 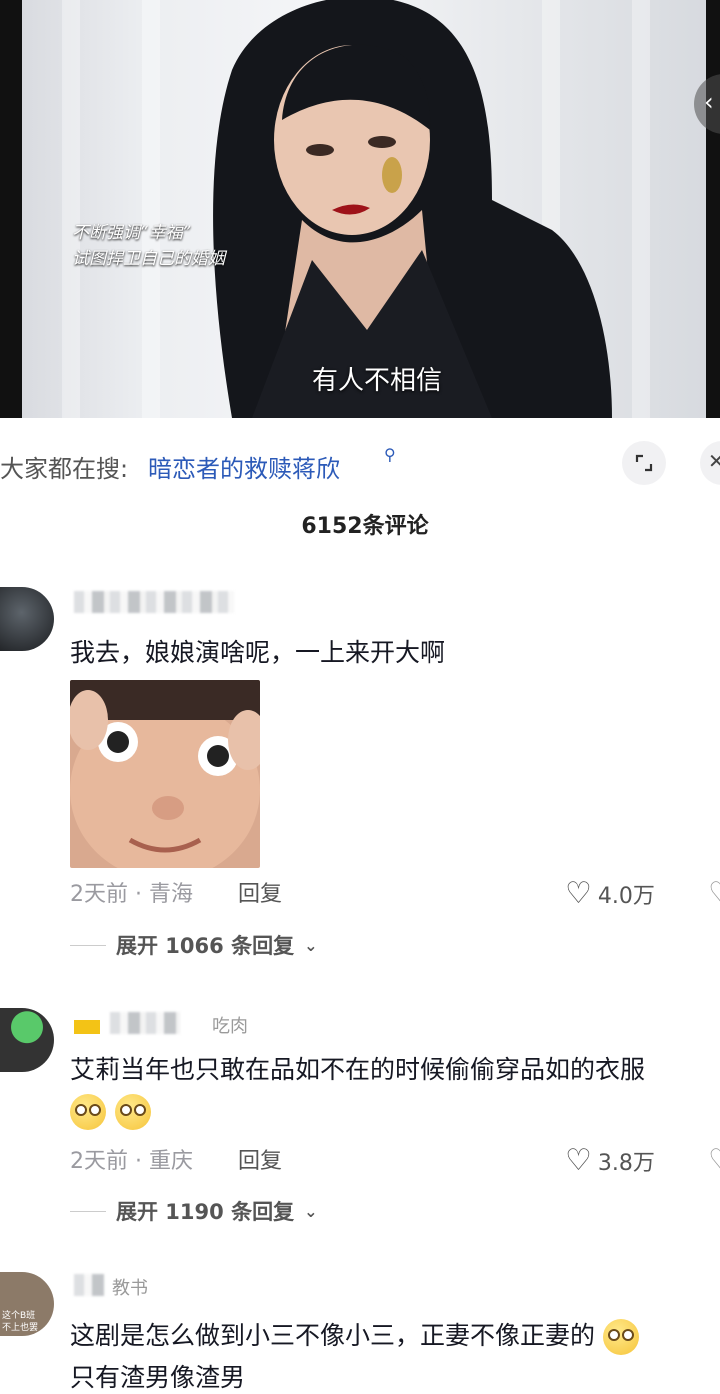 I want to click on expand-icon, so click(x=644, y=463).